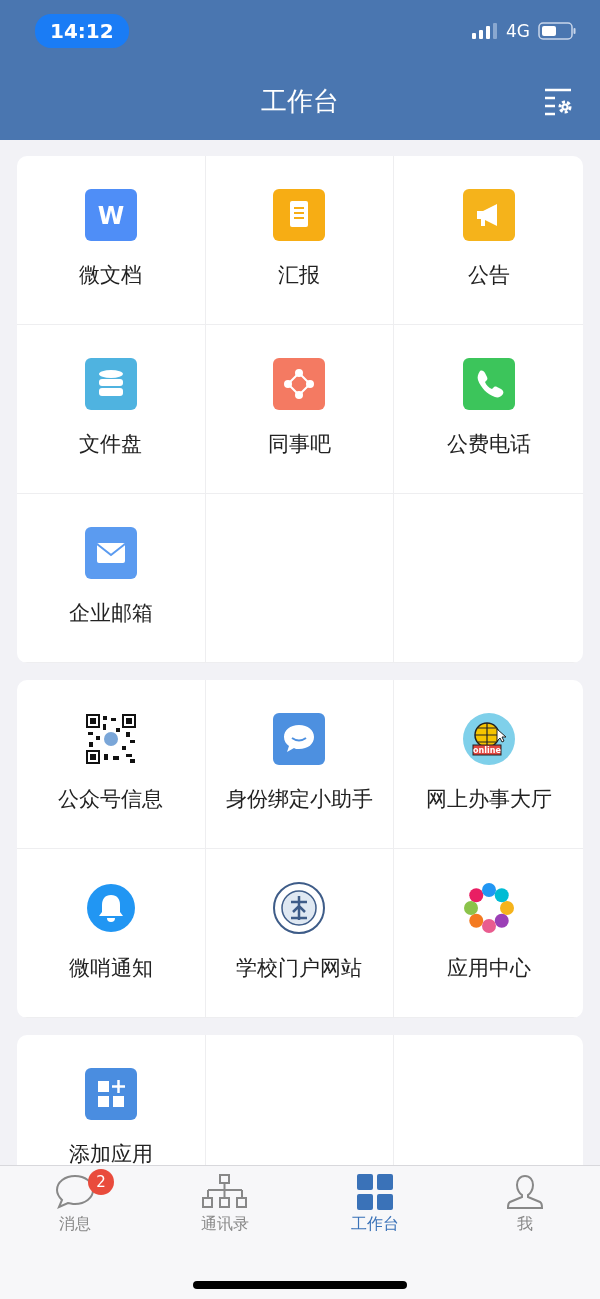  I want to click on app-label: 网上办事大厅, so click(488, 799).